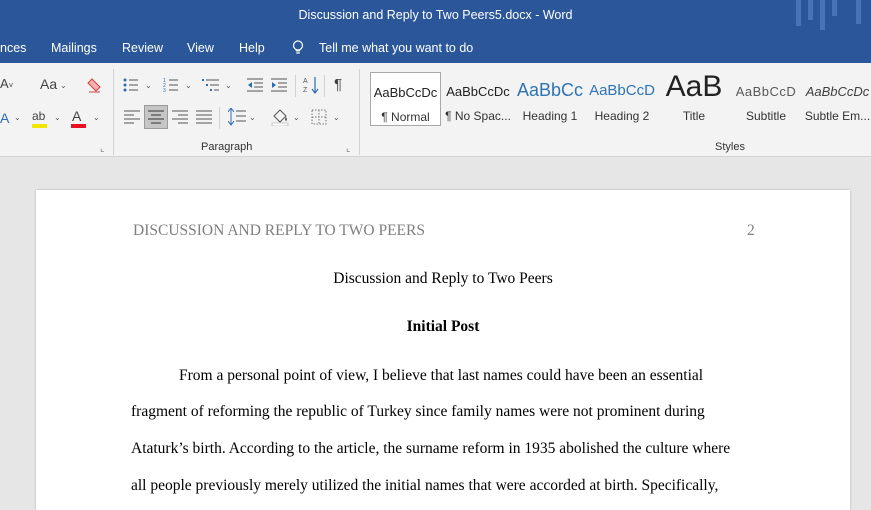 The image size is (871, 510). Describe the element at coordinates (348, 148) in the screenshot. I see `paragraph-dialog-launcher: ⌞` at that location.